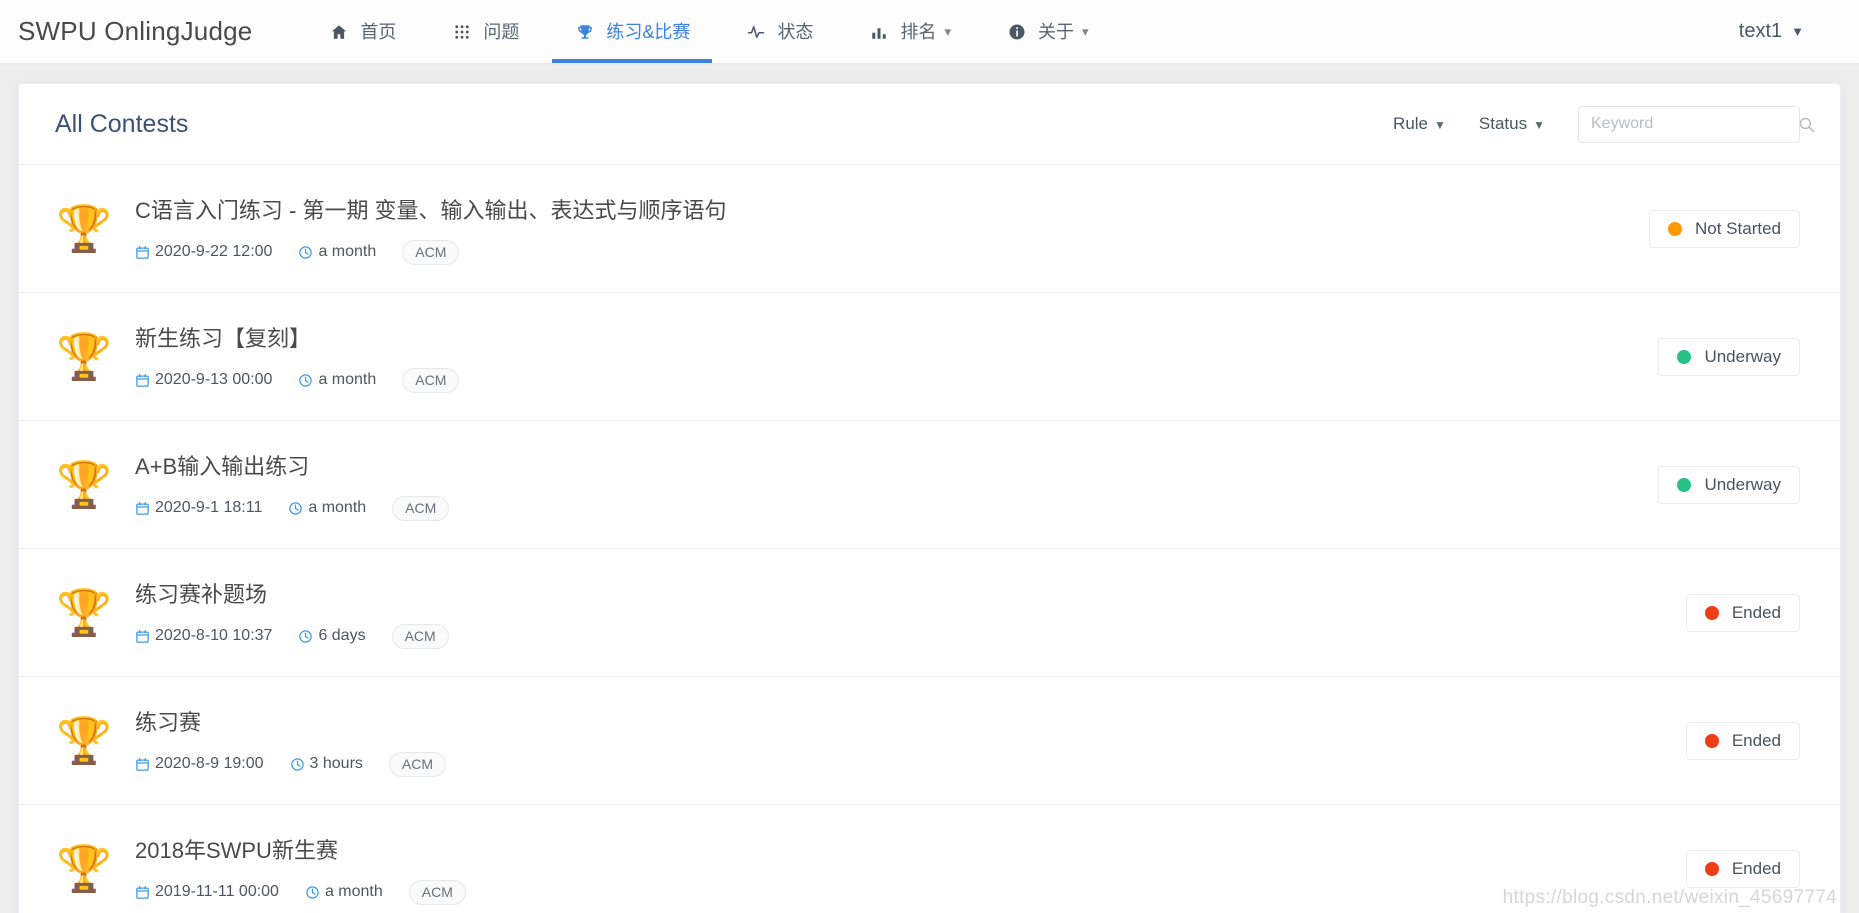 Image resolution: width=1859 pixels, height=913 pixels. I want to click on nav-item-label: 排名, so click(918, 31).